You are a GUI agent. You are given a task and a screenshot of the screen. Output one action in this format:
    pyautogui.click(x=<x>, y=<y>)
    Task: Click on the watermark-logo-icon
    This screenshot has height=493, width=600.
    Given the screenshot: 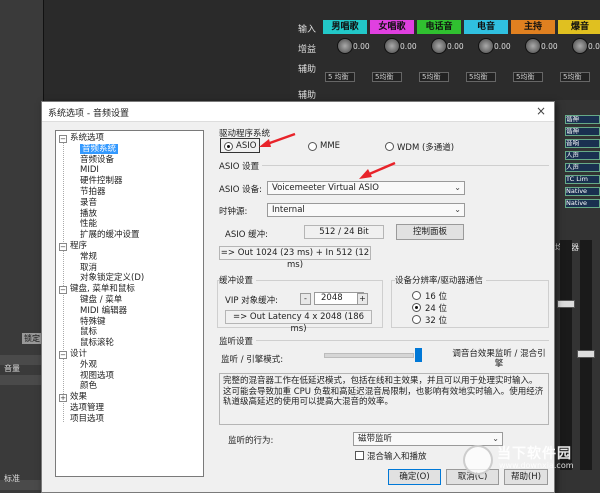 What is the action you would take?
    pyautogui.click(x=478, y=460)
    